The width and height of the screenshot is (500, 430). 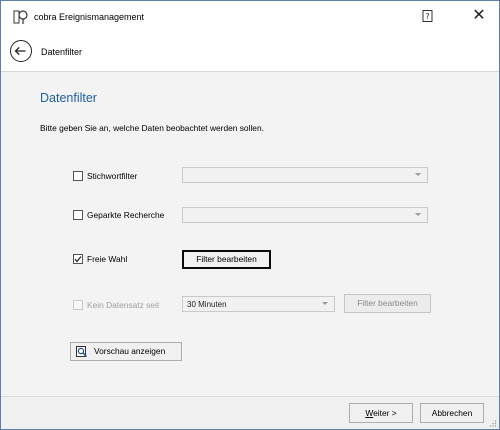 I want to click on close-icon: ✕, so click(x=479, y=16).